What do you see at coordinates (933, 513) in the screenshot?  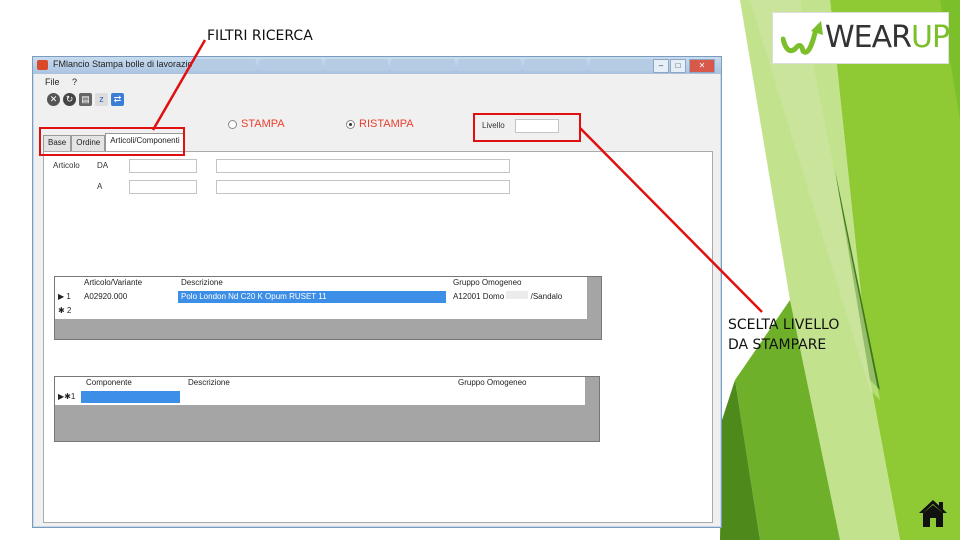 I see `home-icon` at bounding box center [933, 513].